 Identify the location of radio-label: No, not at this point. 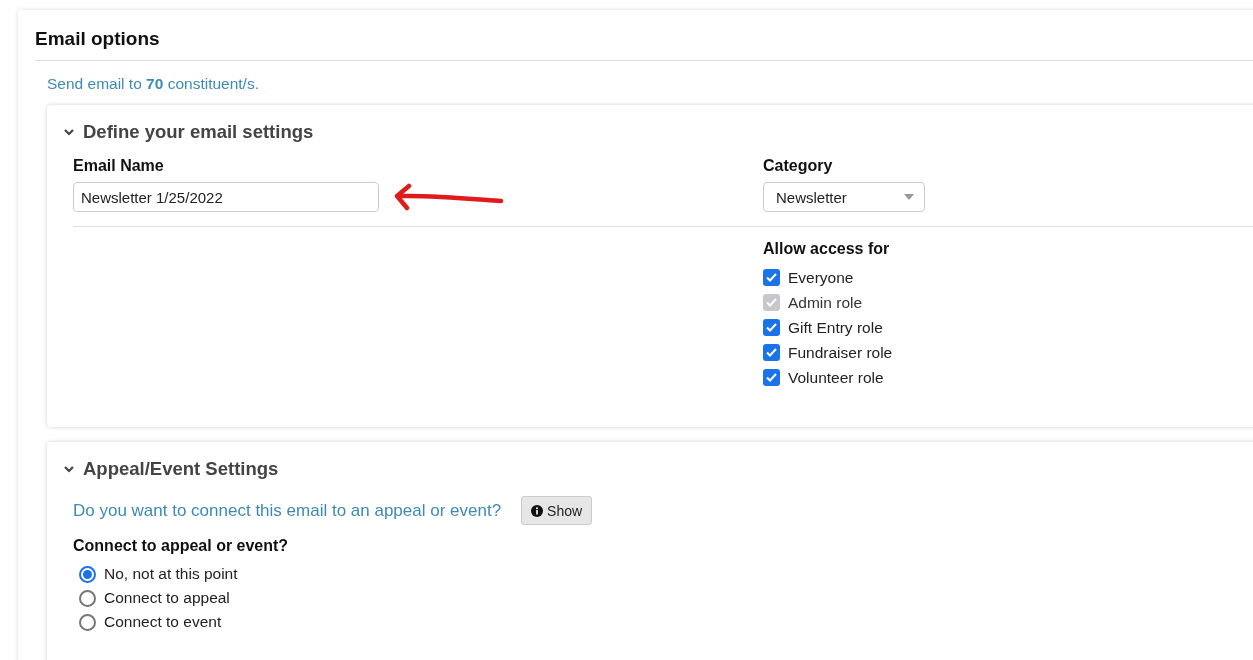
(171, 574).